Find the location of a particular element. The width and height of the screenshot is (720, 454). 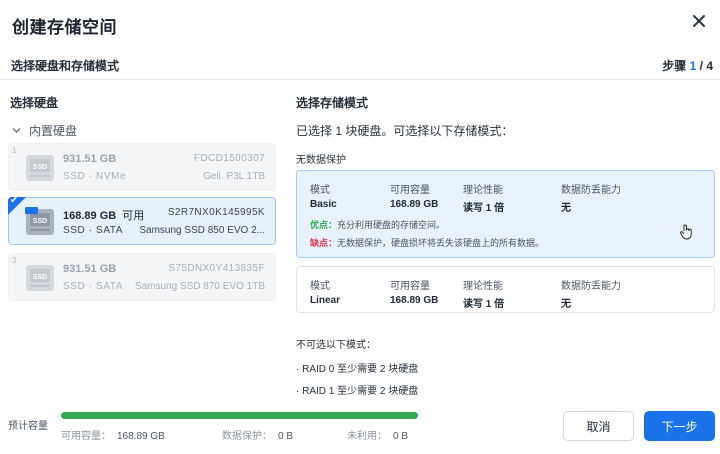

disk-serial: S2R7NX0K145995K is located at coordinates (216, 212).